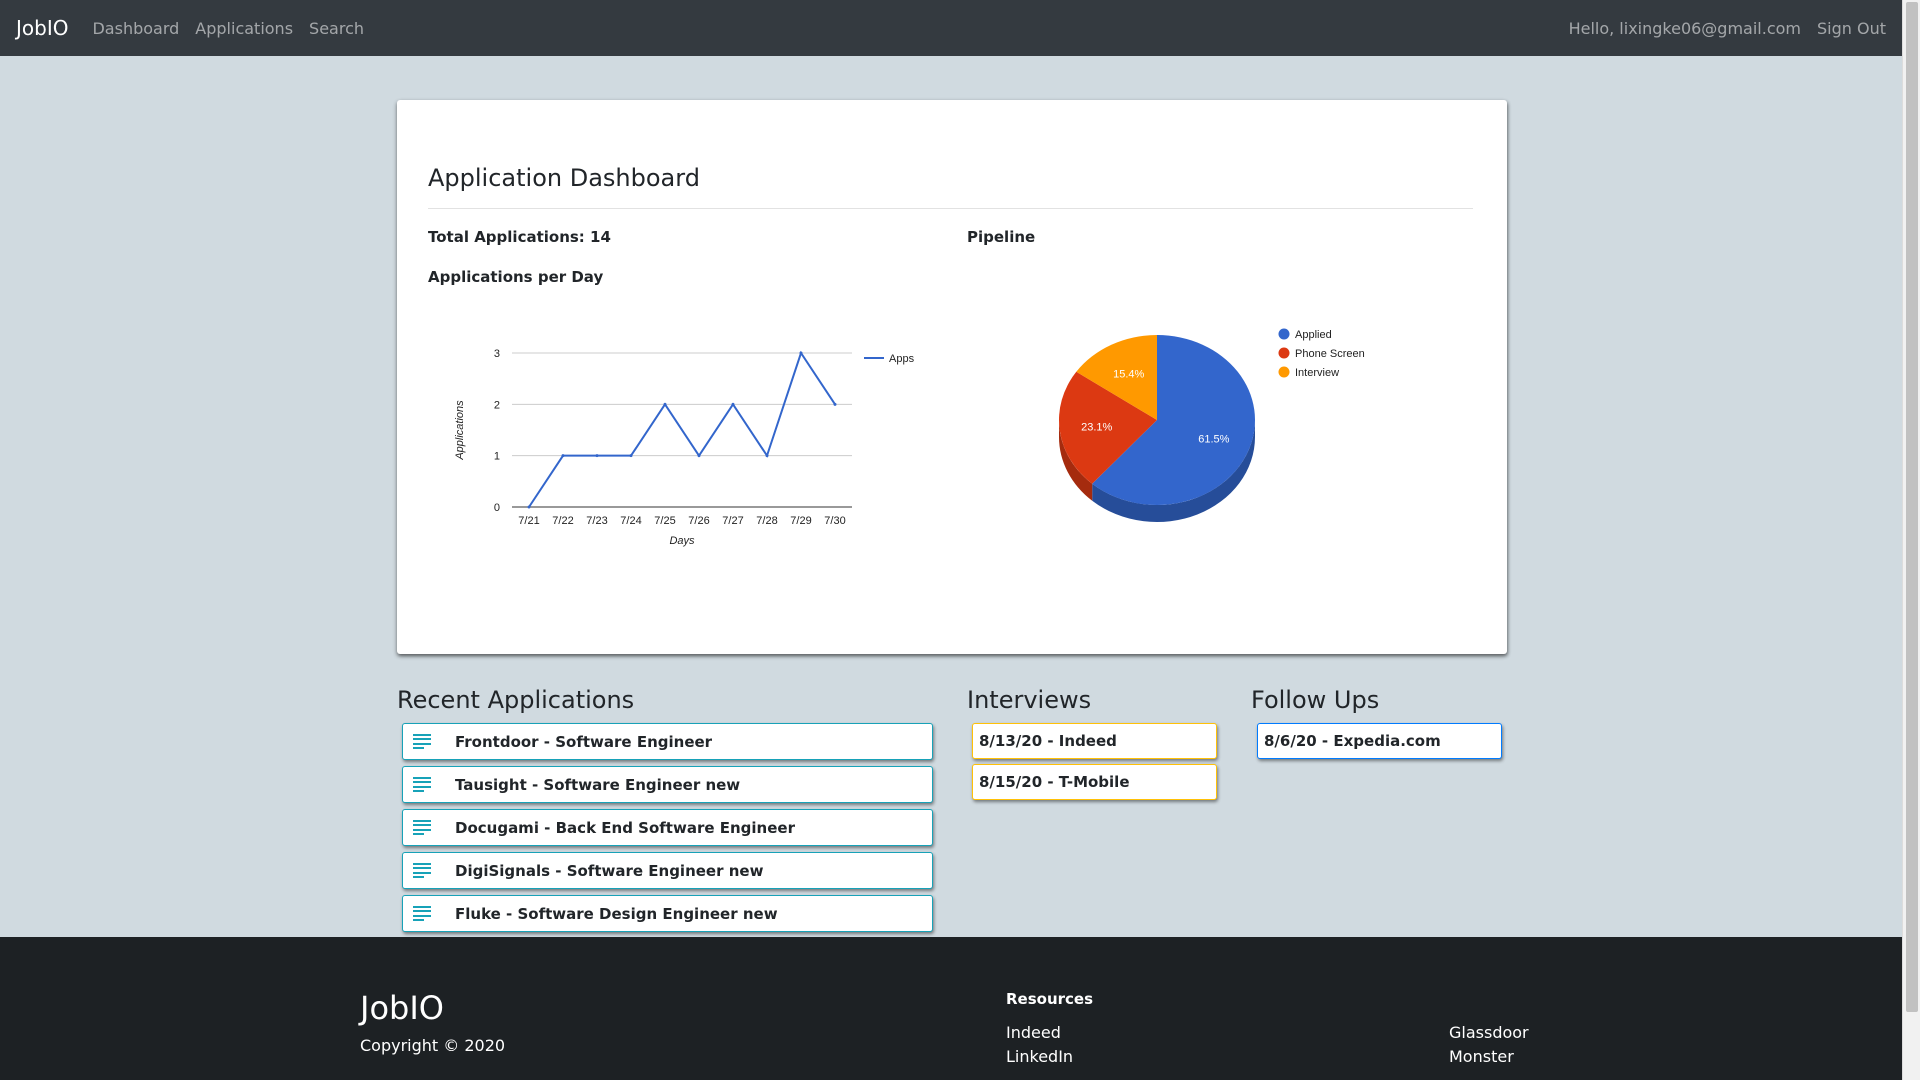  I want to click on nav-link-search: Search, so click(336, 28).